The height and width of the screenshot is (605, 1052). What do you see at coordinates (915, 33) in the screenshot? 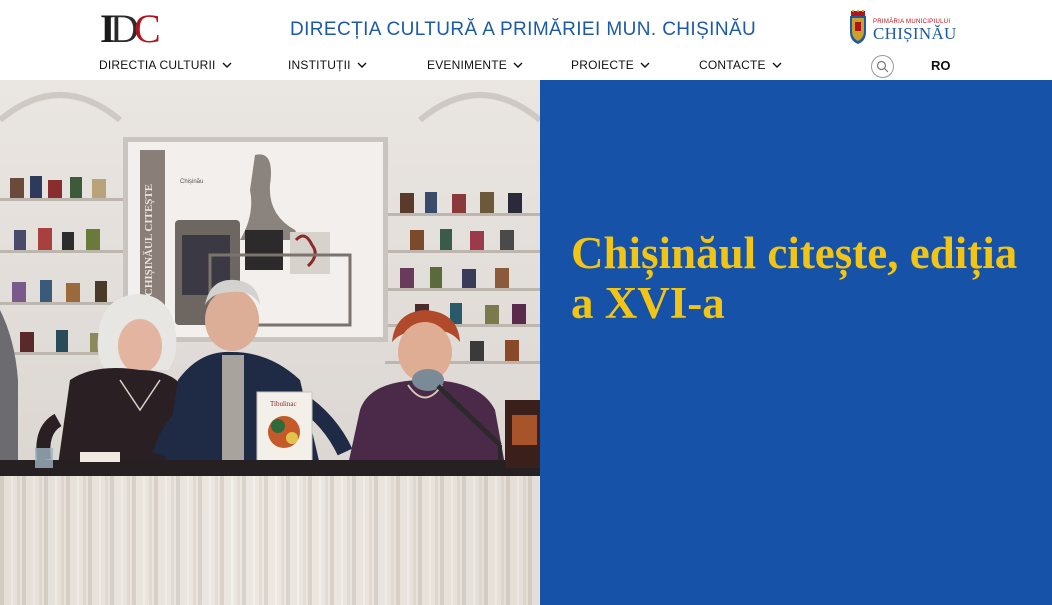
I see `city-logo-name: CHIȘINĂU` at bounding box center [915, 33].